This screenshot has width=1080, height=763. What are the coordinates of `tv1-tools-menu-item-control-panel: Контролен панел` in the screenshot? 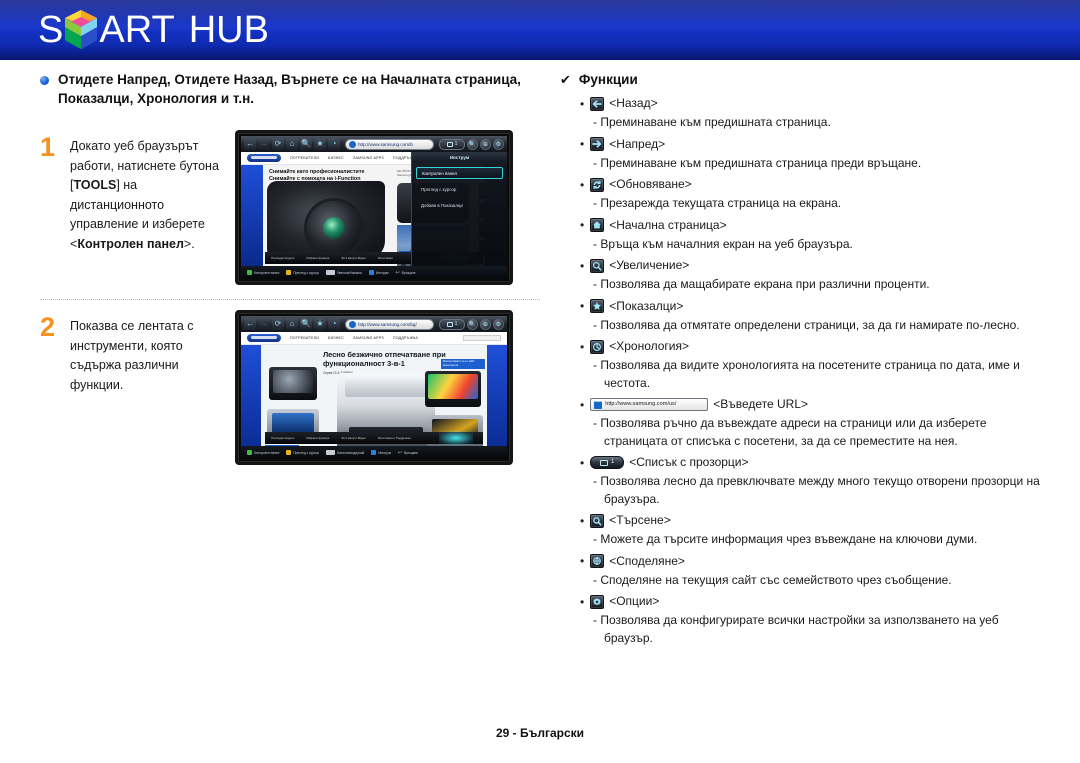 It's located at (459, 173).